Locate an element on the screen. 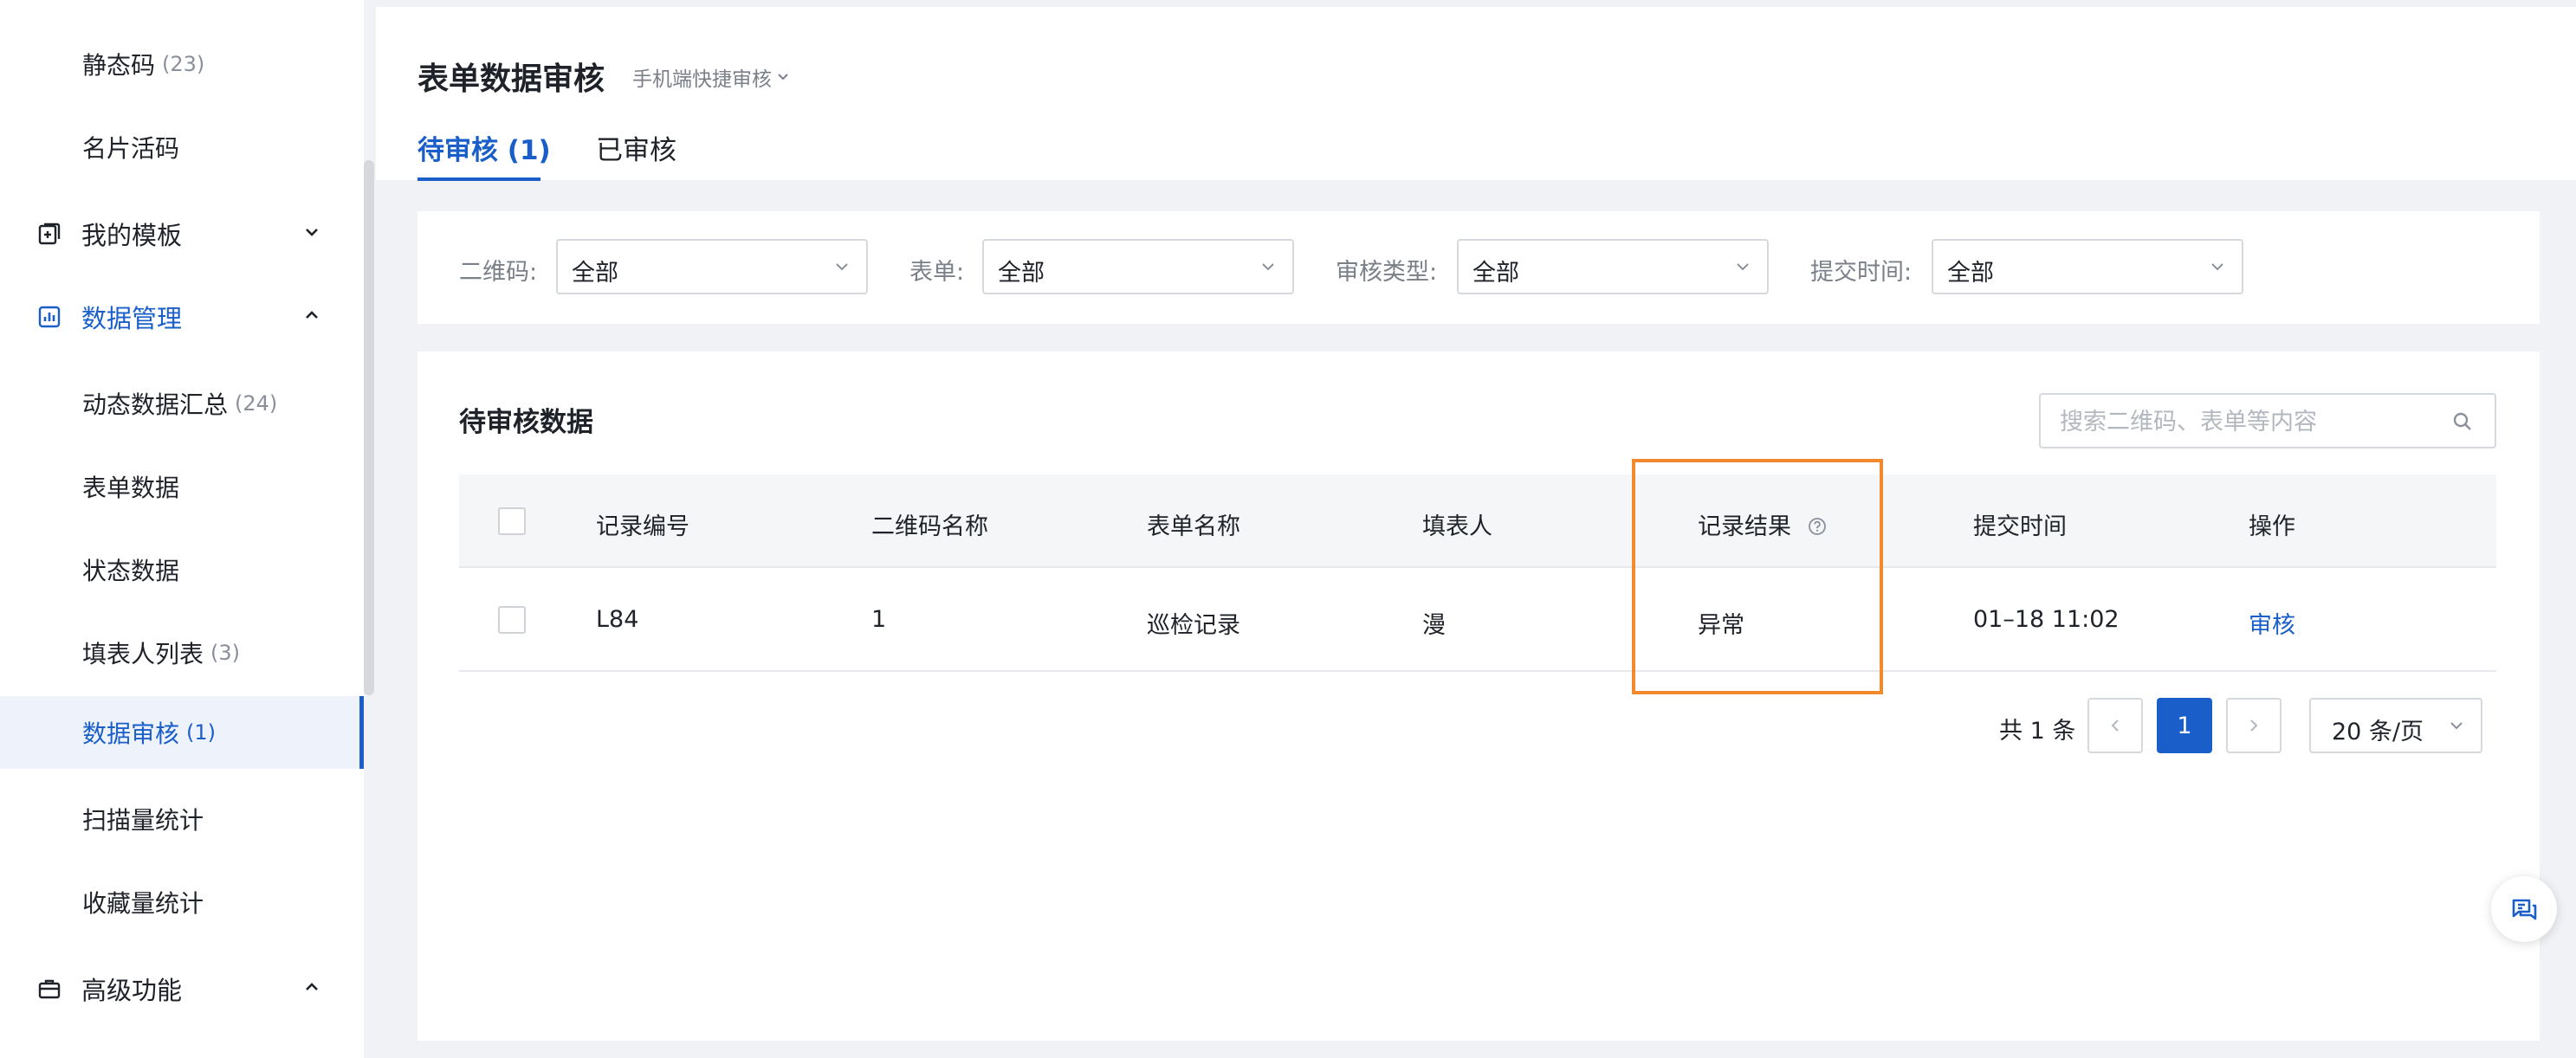 The height and width of the screenshot is (1058, 2576). sidebar-item-count: (24) is located at coordinates (256, 403).